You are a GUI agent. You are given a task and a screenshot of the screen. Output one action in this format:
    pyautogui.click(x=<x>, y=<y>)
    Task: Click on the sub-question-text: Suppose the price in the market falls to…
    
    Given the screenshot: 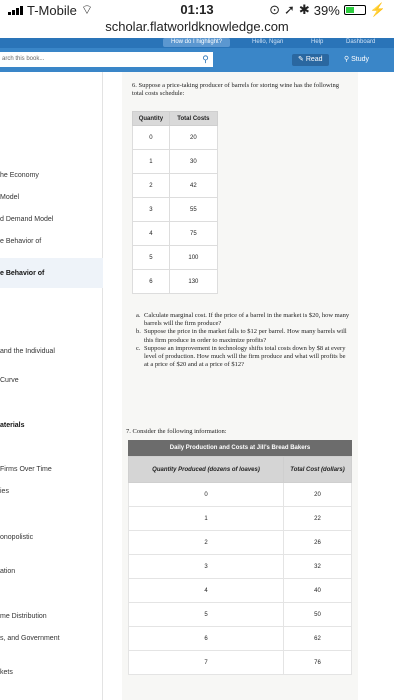 What is the action you would take?
    pyautogui.click(x=245, y=336)
    